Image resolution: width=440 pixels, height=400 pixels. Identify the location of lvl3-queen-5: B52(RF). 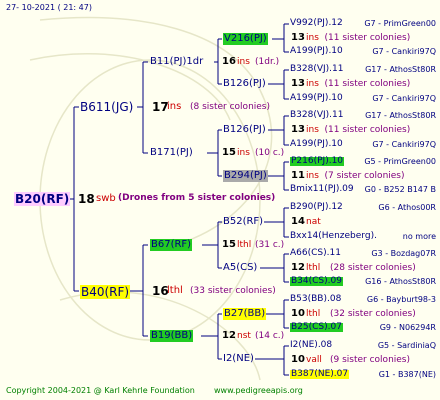
(243, 222).